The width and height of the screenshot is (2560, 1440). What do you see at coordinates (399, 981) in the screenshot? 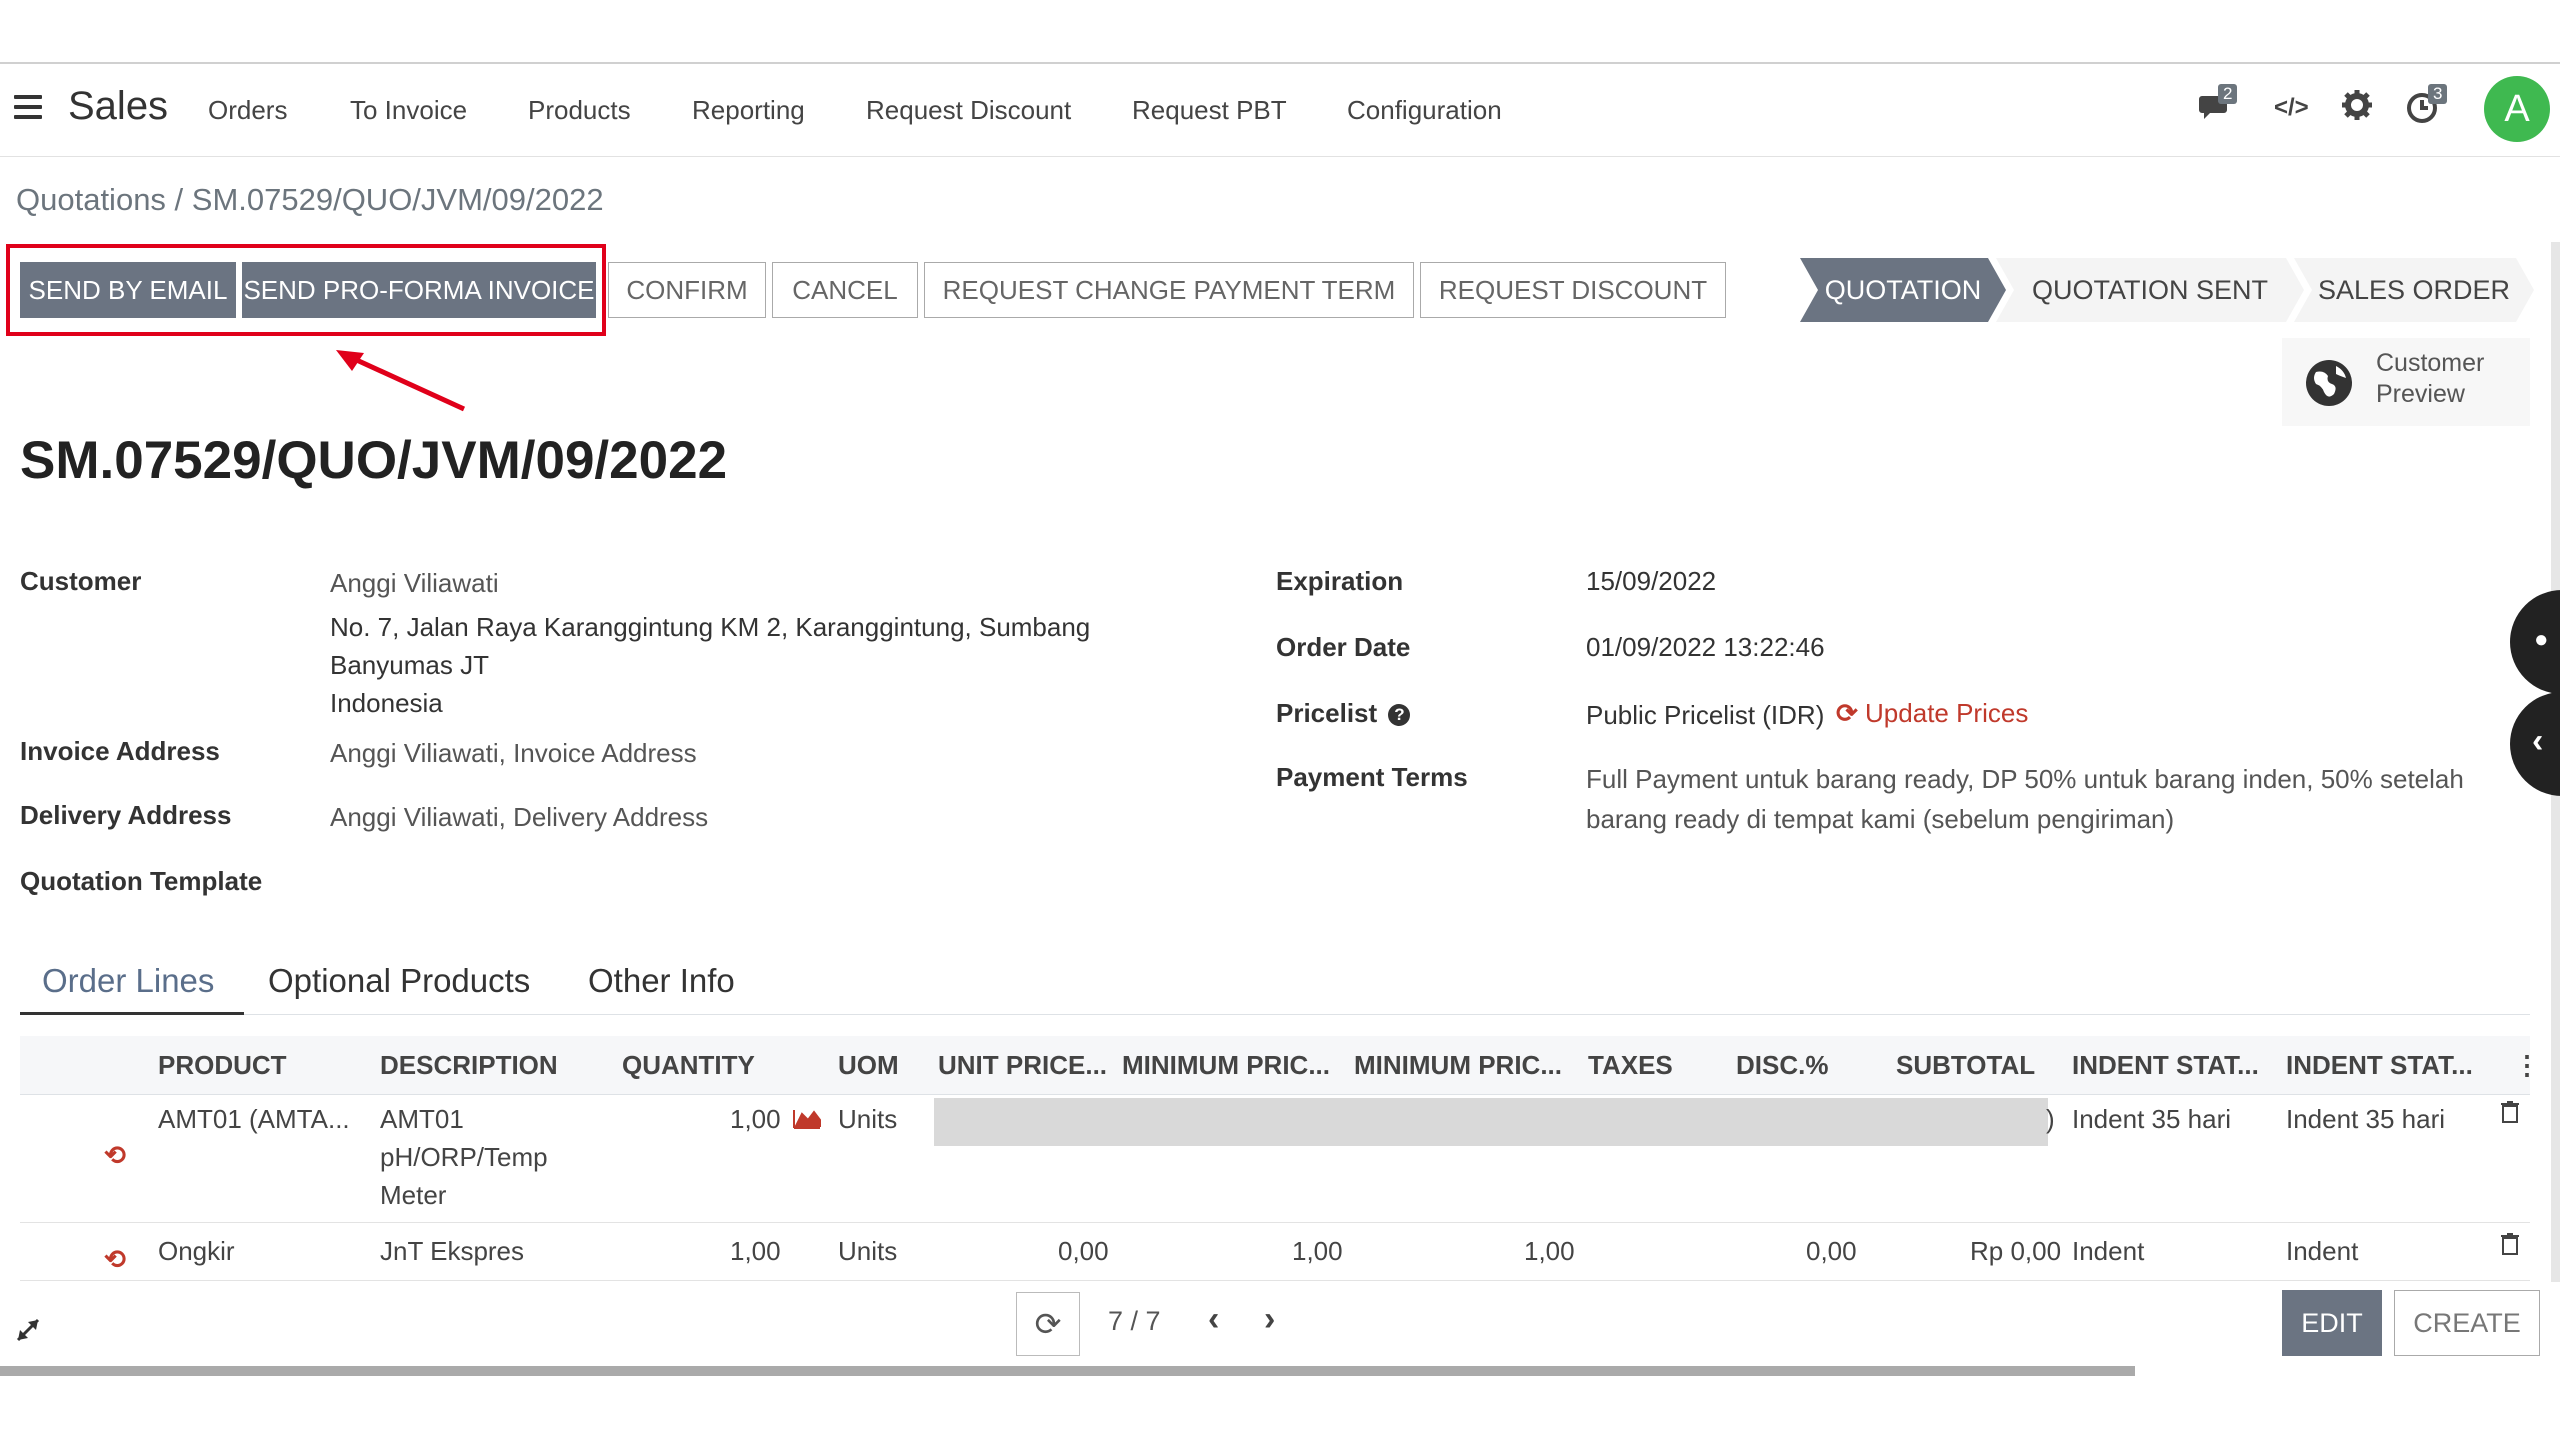
I see `tab-optional-products: Optional Products` at bounding box center [399, 981].